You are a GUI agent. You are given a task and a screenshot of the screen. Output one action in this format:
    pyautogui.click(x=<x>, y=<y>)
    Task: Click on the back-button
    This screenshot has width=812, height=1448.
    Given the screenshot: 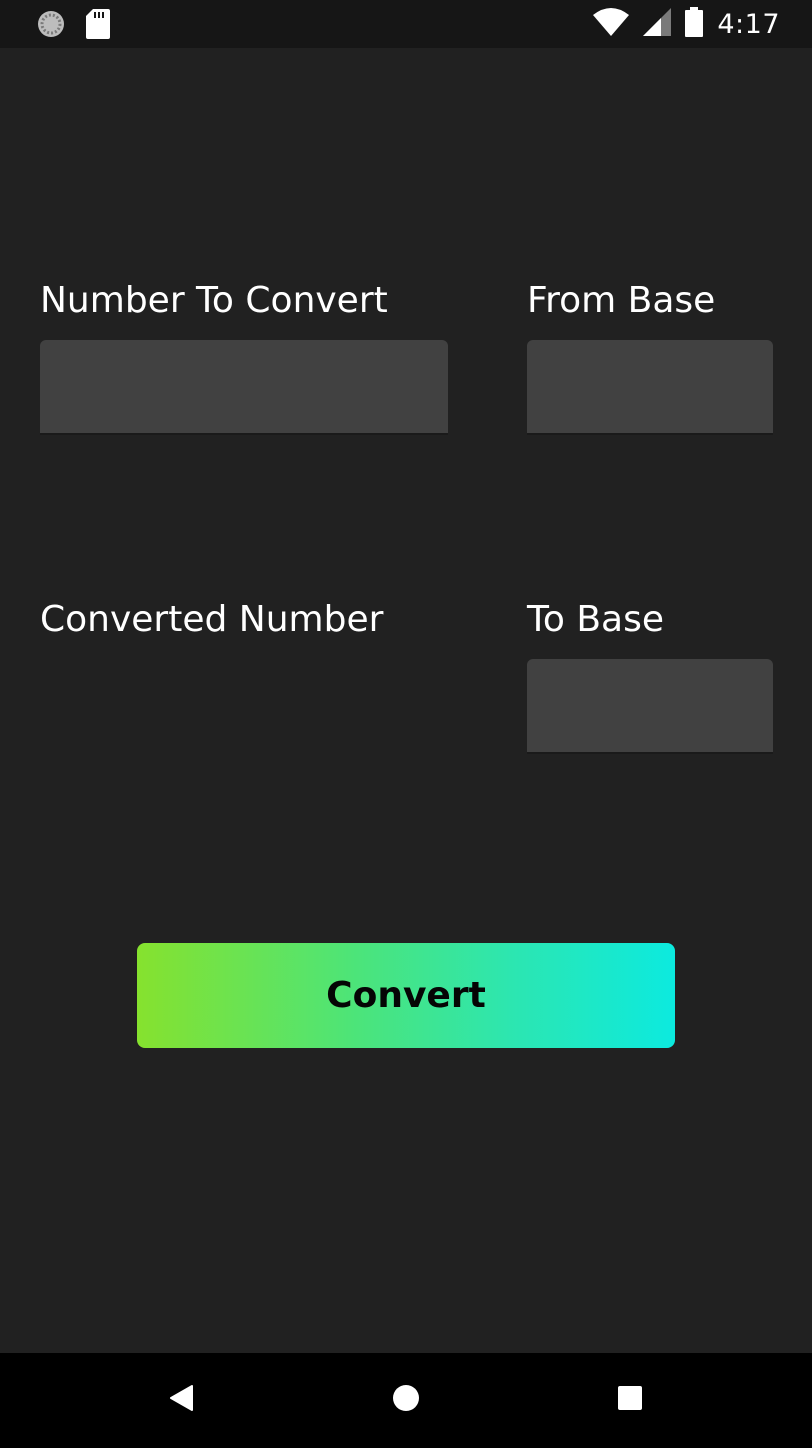 What is the action you would take?
    pyautogui.click(x=181, y=1400)
    